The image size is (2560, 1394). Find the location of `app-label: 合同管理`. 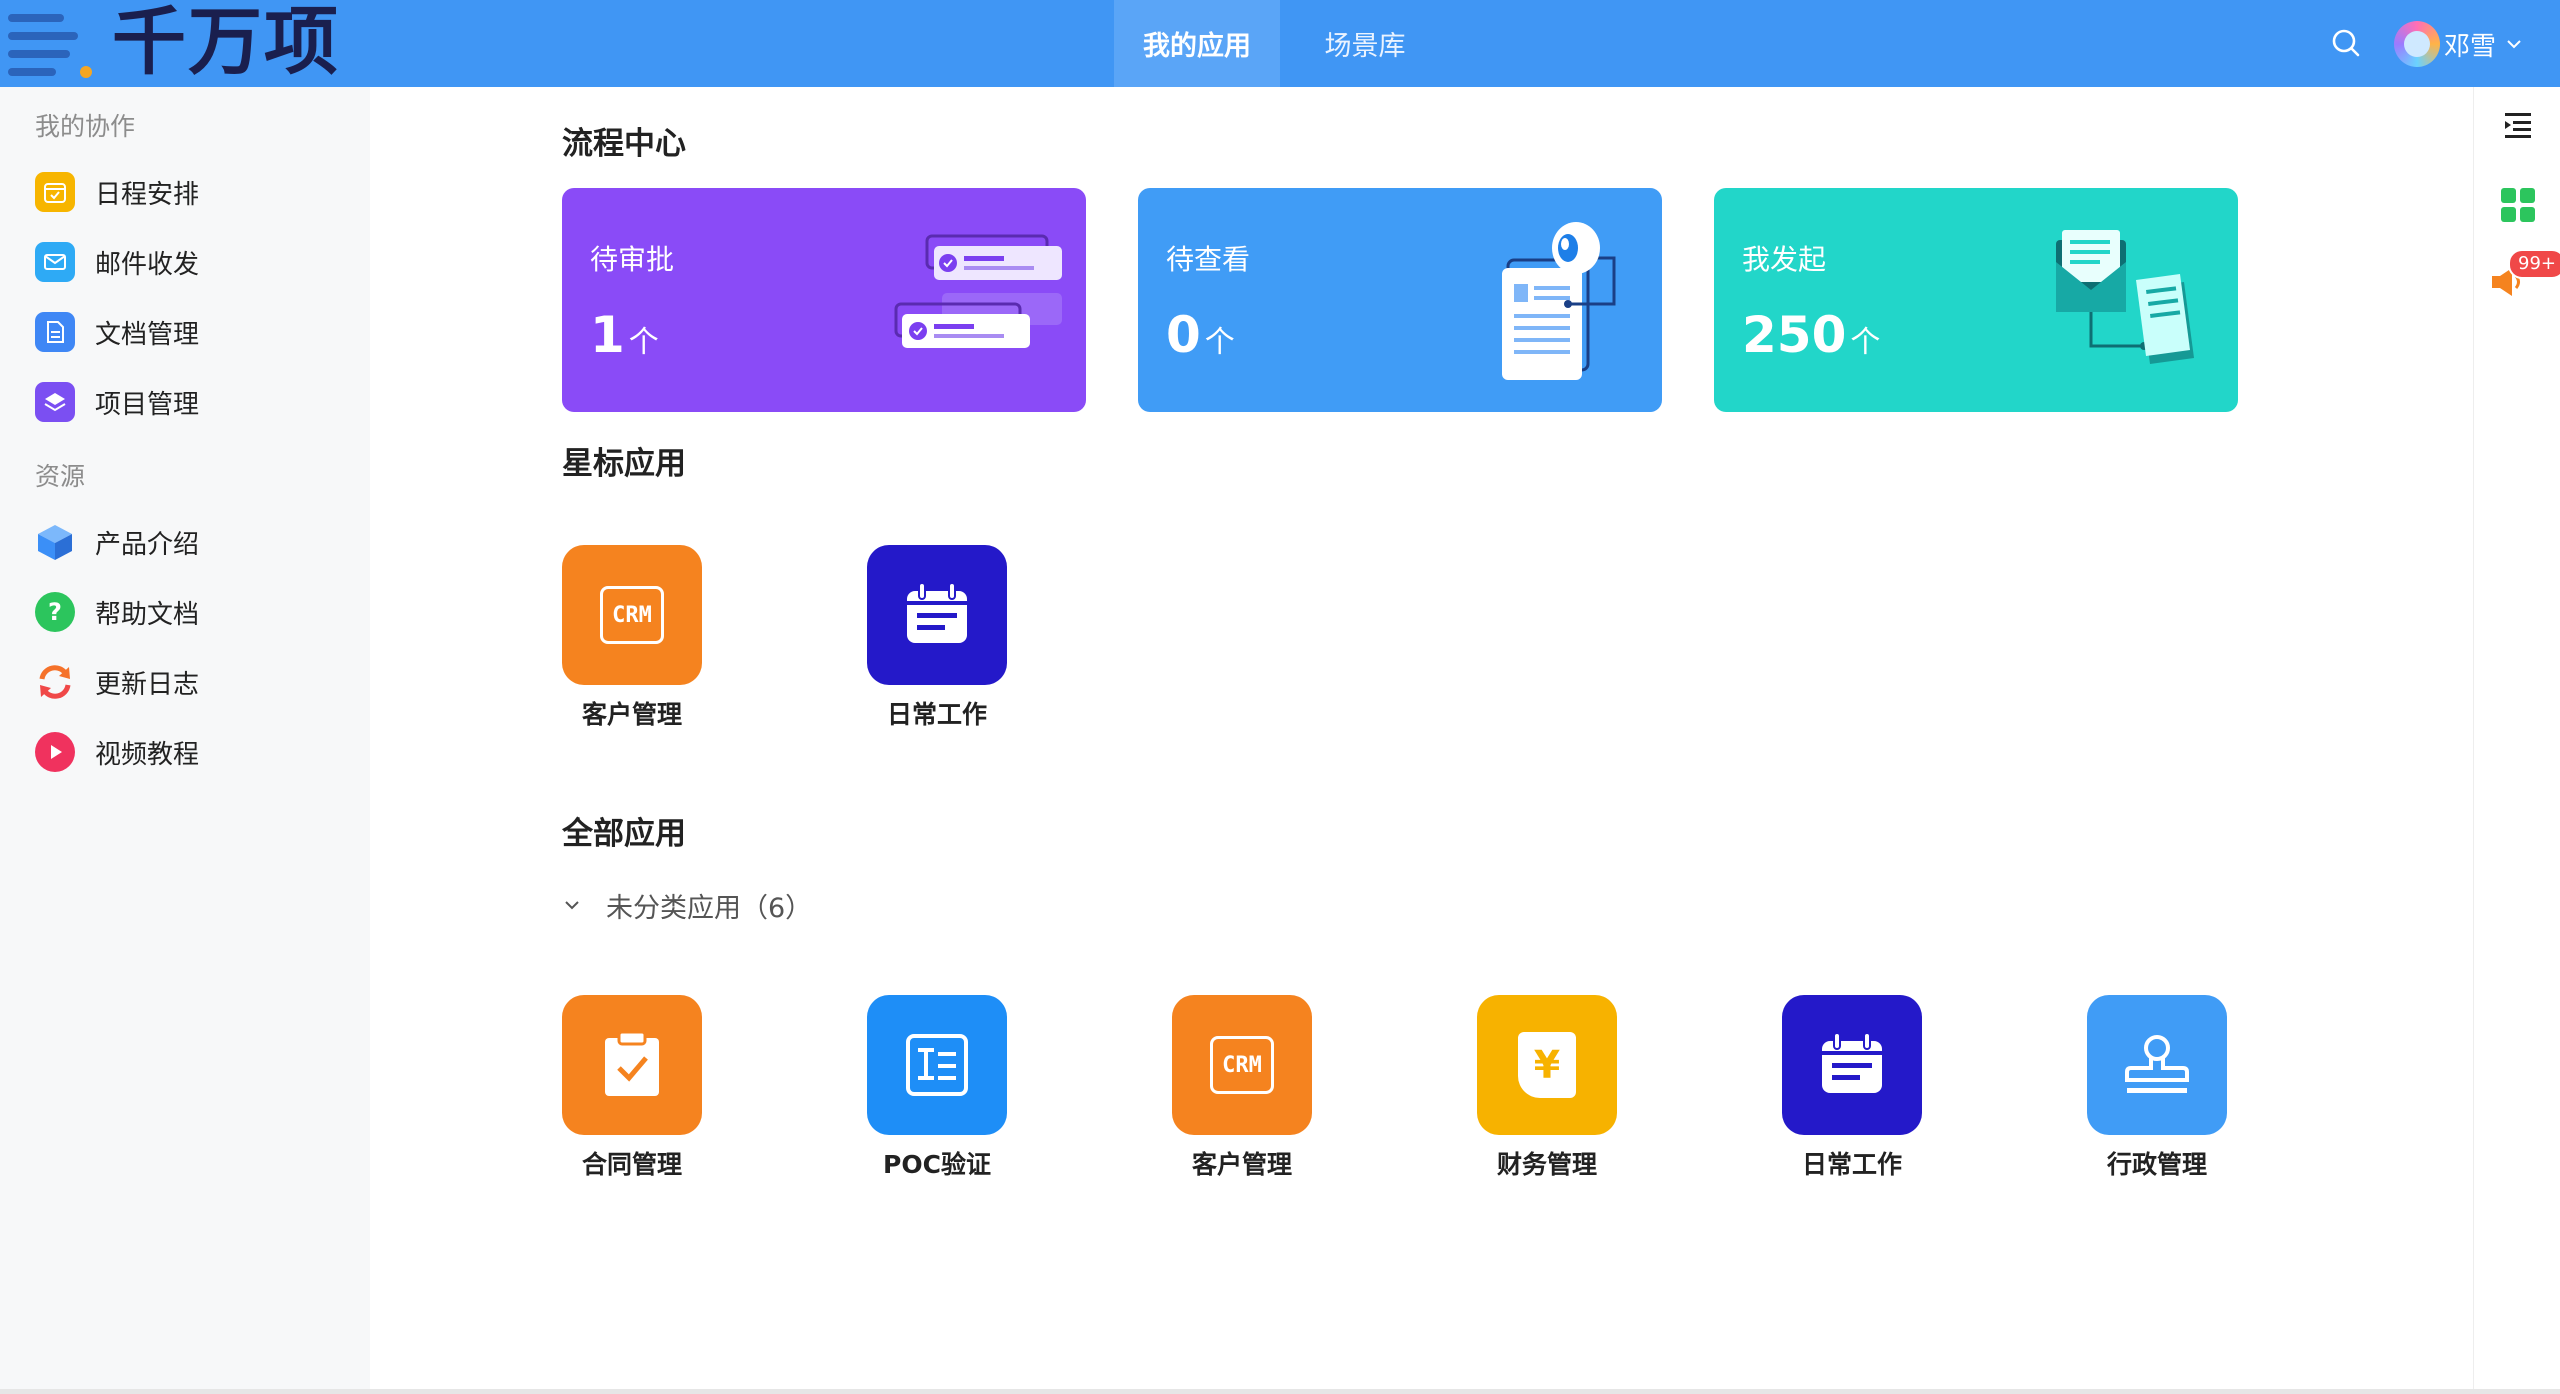

app-label: 合同管理 is located at coordinates (631, 1164).